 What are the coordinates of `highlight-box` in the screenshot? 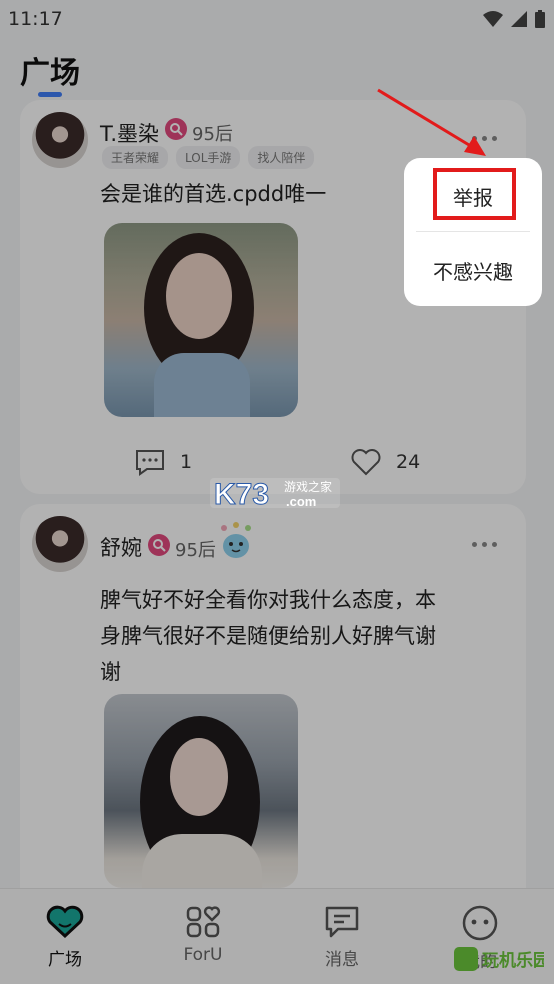 It's located at (474, 194).